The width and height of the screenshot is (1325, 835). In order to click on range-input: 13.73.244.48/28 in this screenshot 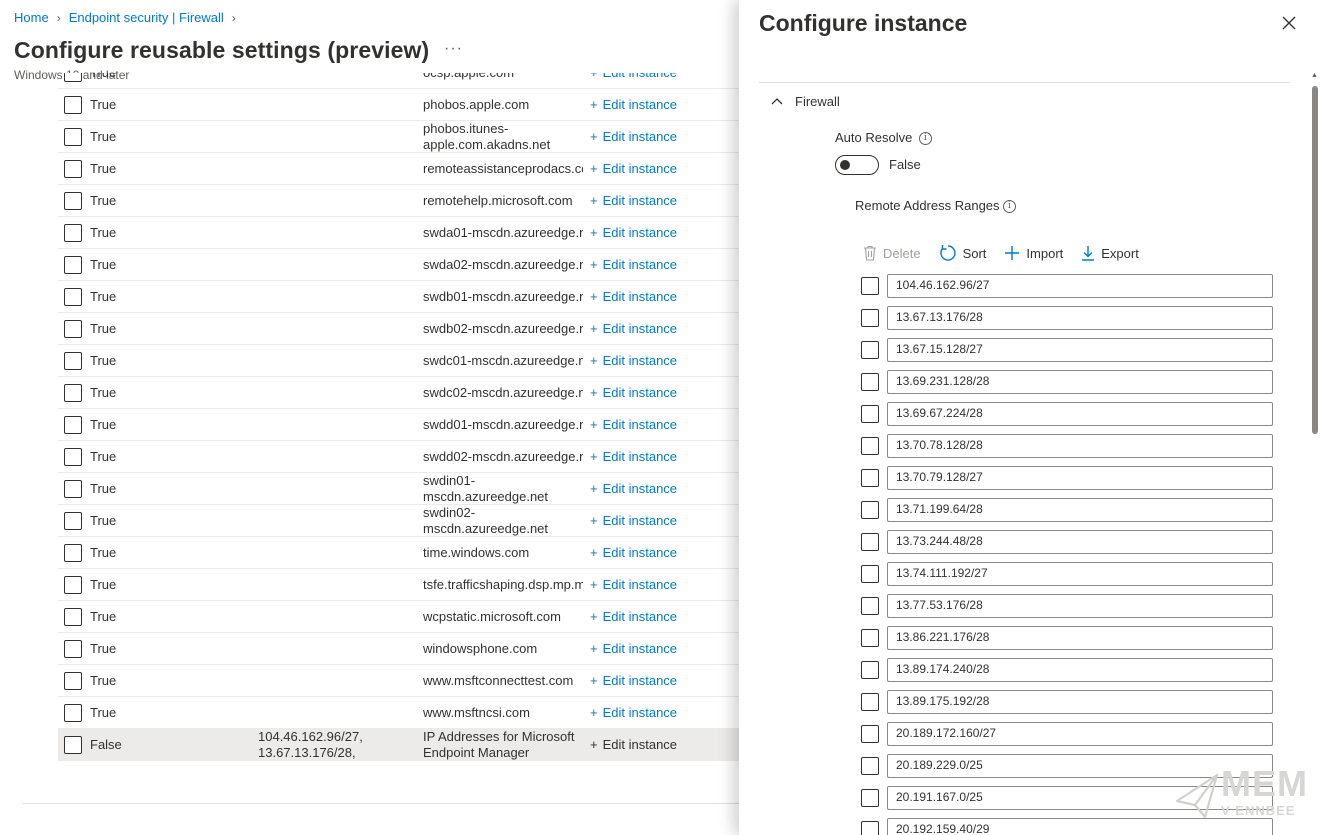, I will do `click(1080, 542)`.